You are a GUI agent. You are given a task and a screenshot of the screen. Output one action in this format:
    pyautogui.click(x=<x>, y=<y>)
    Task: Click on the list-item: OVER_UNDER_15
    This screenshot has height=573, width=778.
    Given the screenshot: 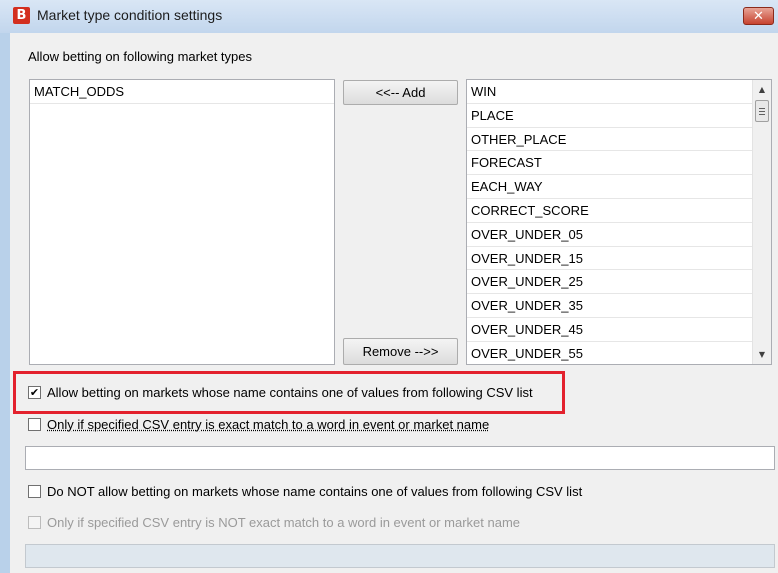 What is the action you would take?
    pyautogui.click(x=610, y=259)
    